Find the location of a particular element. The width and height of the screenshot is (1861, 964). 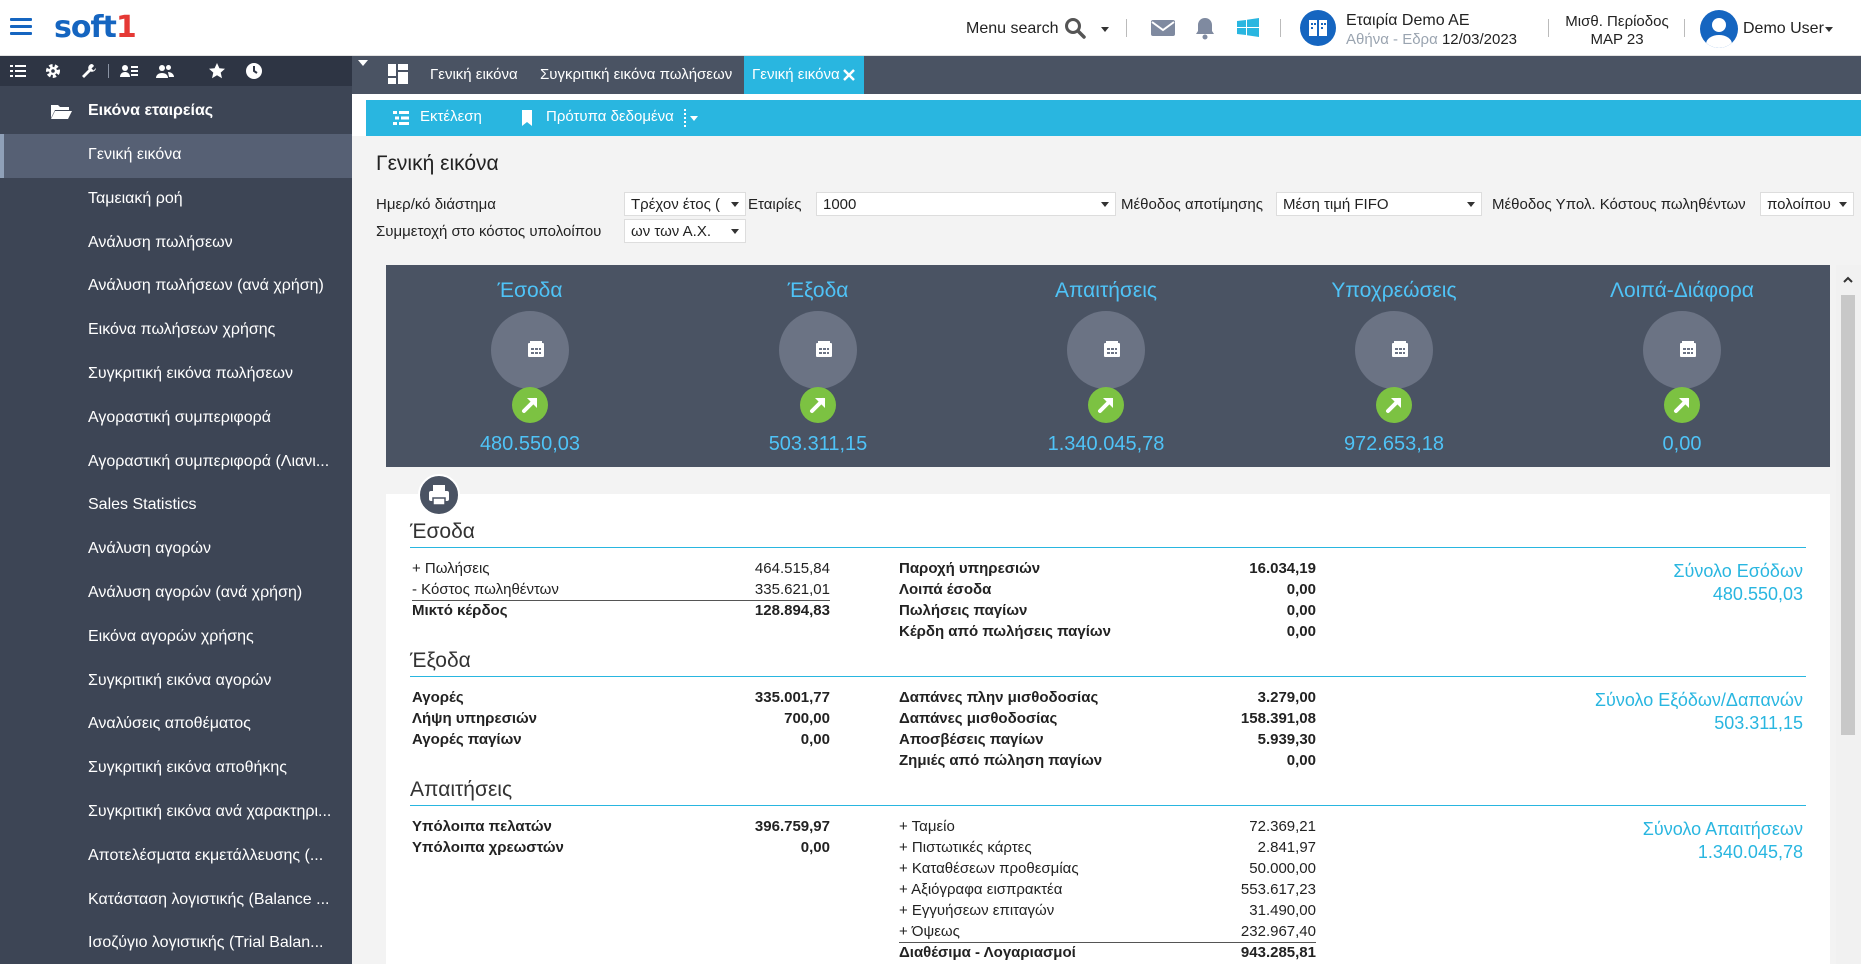

kpi-title: Λοιπά-Διάφορα is located at coordinates (1682, 290).